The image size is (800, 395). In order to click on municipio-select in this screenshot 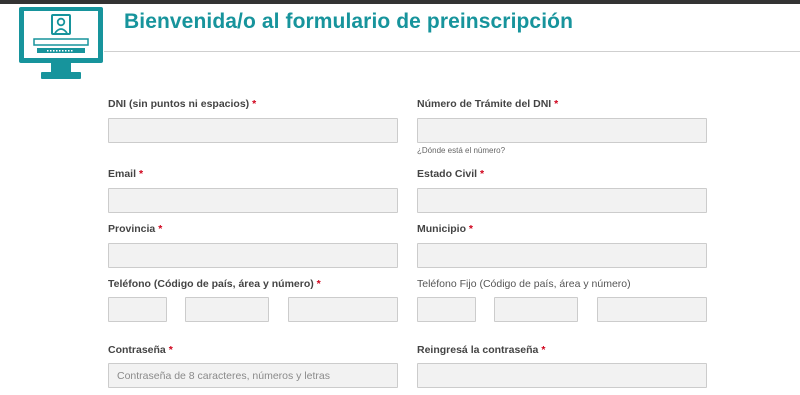, I will do `click(562, 255)`.